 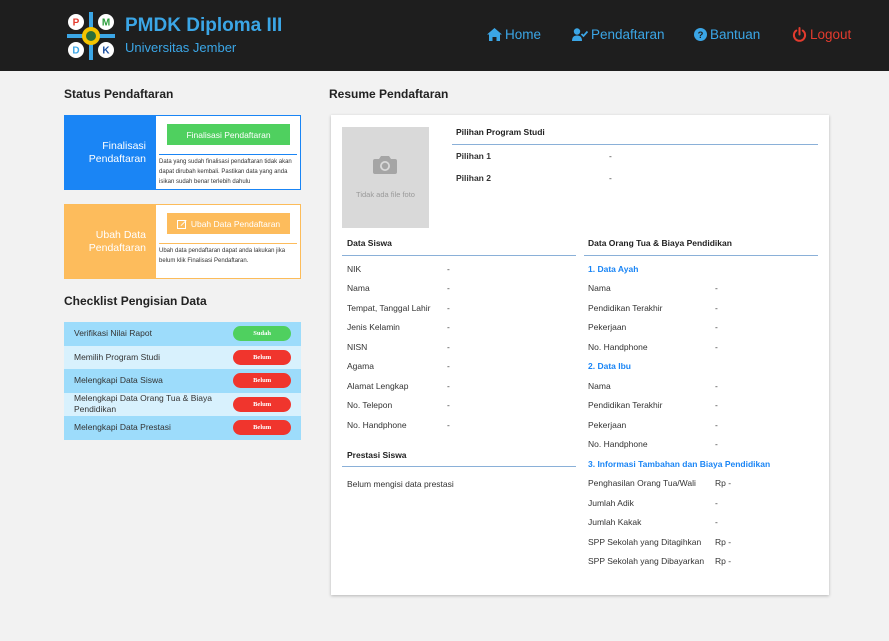 I want to click on checklist-item-label: Memilih Program Studi, so click(x=117, y=356).